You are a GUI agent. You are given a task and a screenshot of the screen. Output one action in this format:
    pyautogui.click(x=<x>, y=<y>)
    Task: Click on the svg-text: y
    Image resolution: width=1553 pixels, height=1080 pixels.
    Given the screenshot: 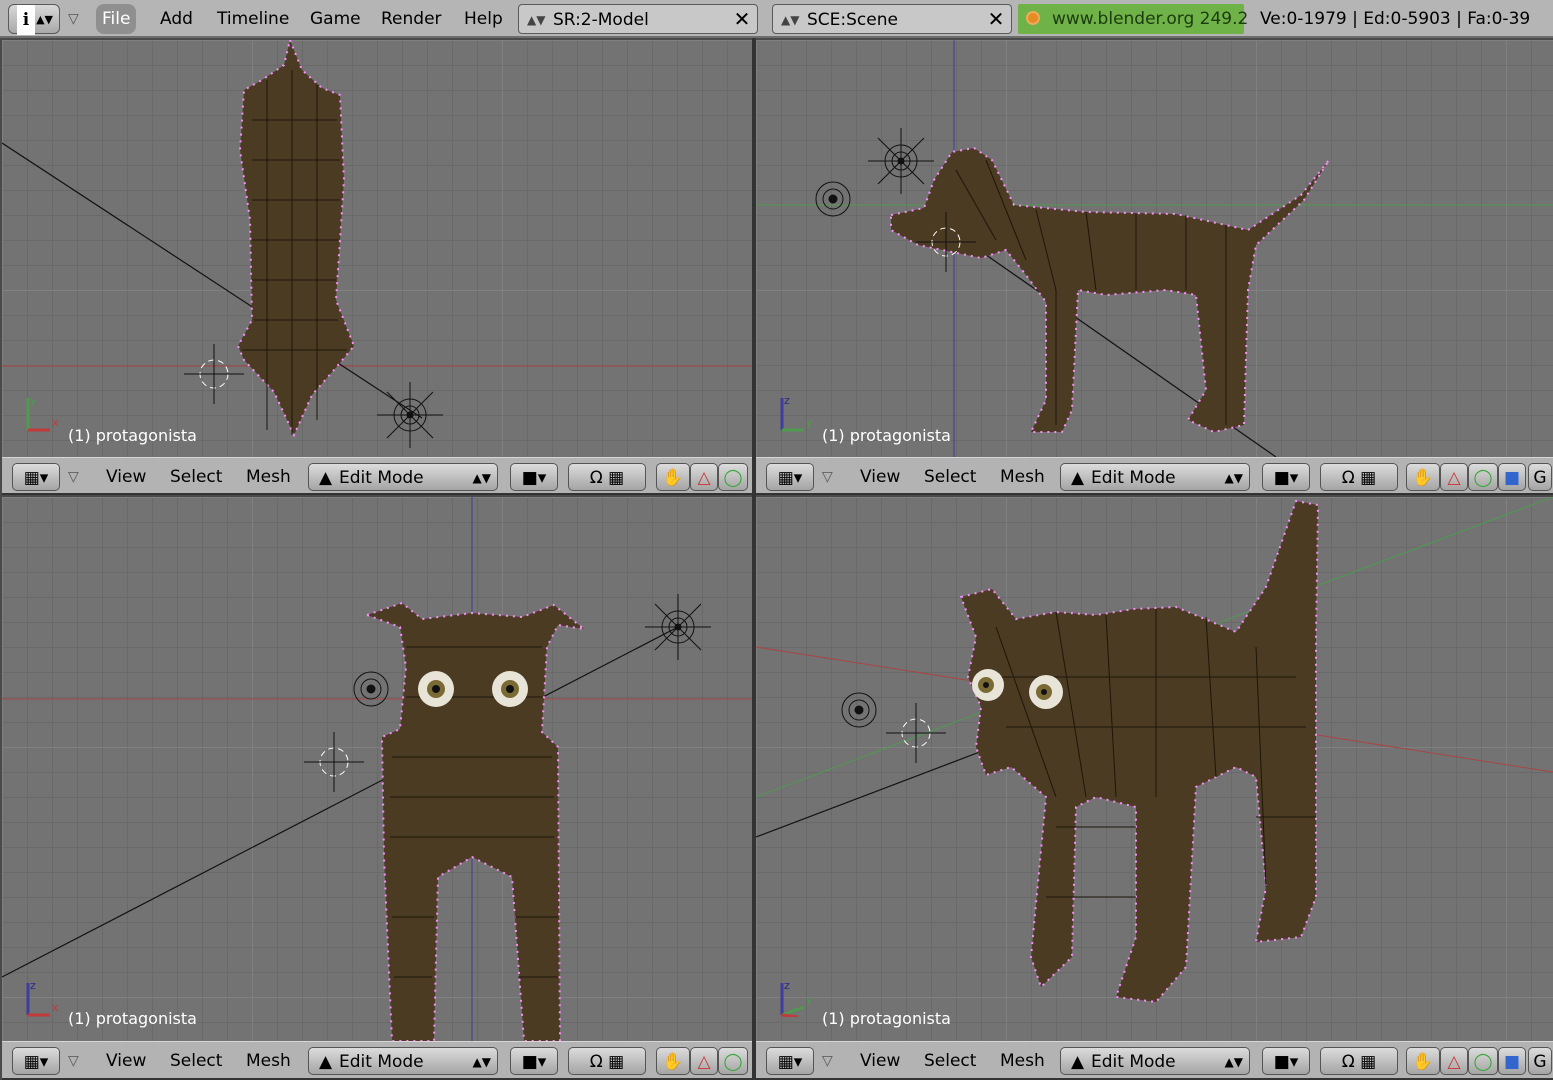 What is the action you would take?
    pyautogui.click(x=809, y=999)
    